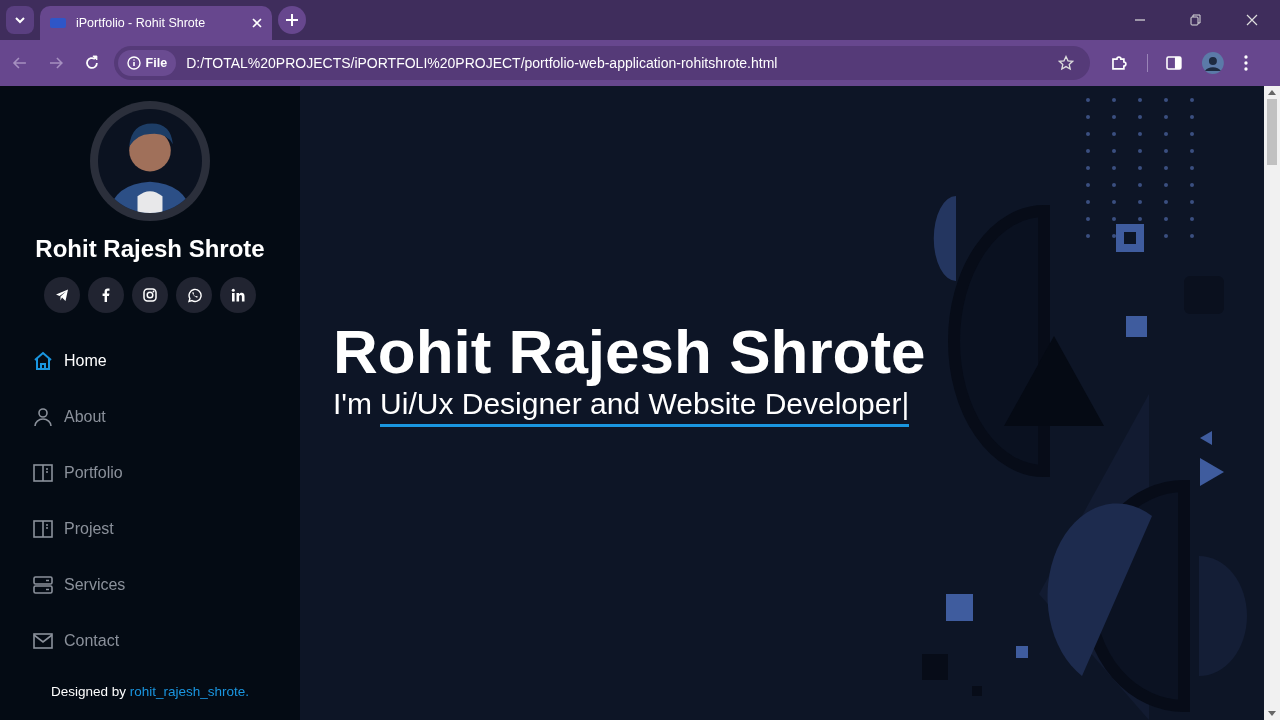 The image size is (1280, 720). I want to click on intro-text: I'm, so click(353, 404).